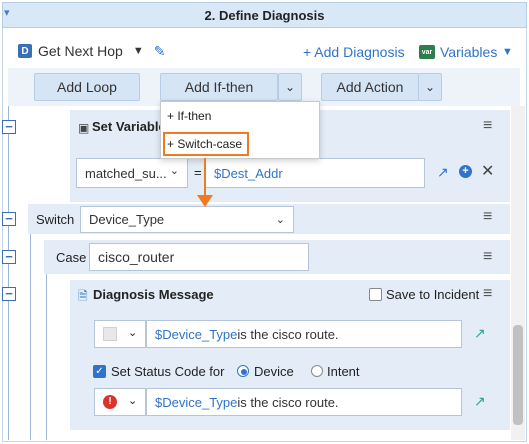 Image resolution: width=529 pixels, height=444 pixels. I want to click on save-to-incident-label: Save to Incident, so click(433, 294).